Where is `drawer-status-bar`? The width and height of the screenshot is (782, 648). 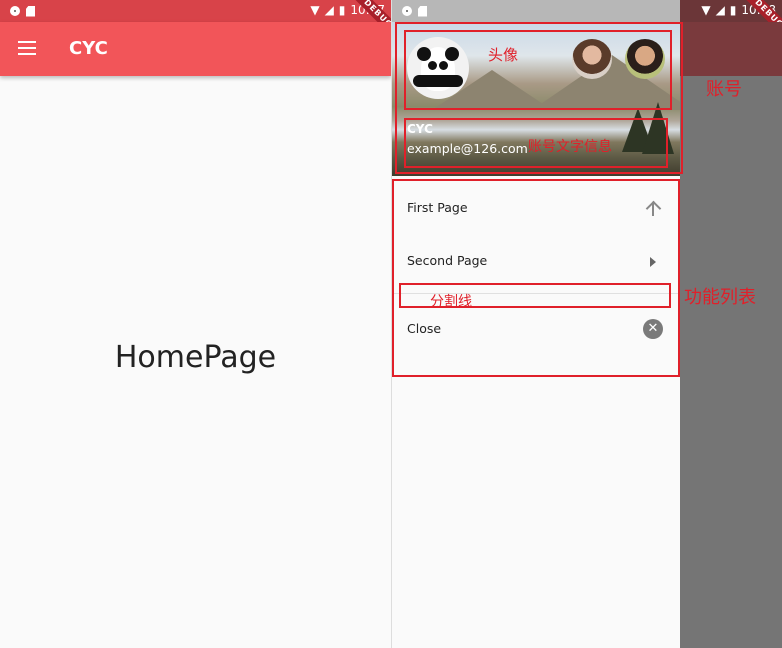 drawer-status-bar is located at coordinates (536, 11).